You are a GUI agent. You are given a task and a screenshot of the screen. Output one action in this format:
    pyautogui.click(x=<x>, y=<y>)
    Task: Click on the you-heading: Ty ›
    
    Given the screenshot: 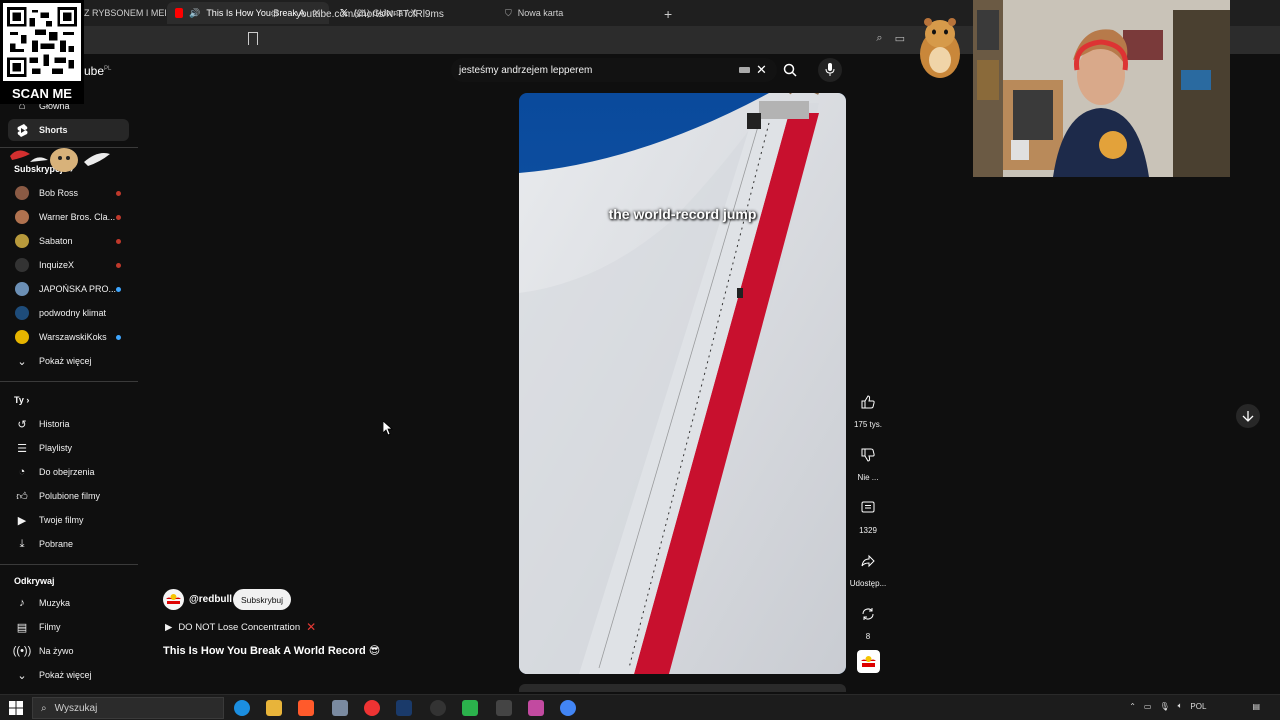 What is the action you would take?
    pyautogui.click(x=21, y=400)
    